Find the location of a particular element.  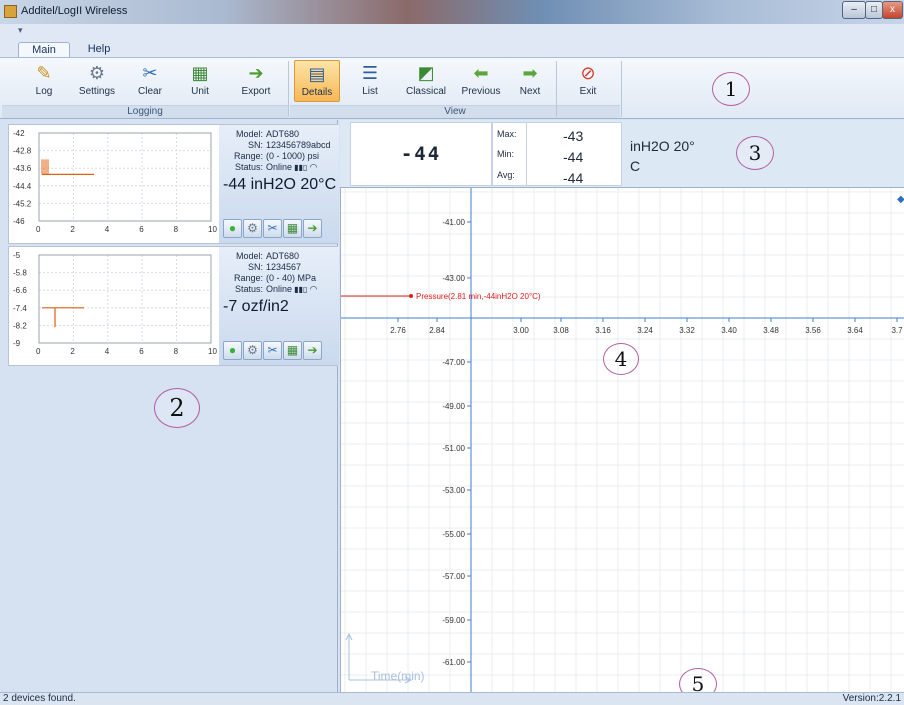

previous-button: ⬅ Previous is located at coordinates (481, 81).